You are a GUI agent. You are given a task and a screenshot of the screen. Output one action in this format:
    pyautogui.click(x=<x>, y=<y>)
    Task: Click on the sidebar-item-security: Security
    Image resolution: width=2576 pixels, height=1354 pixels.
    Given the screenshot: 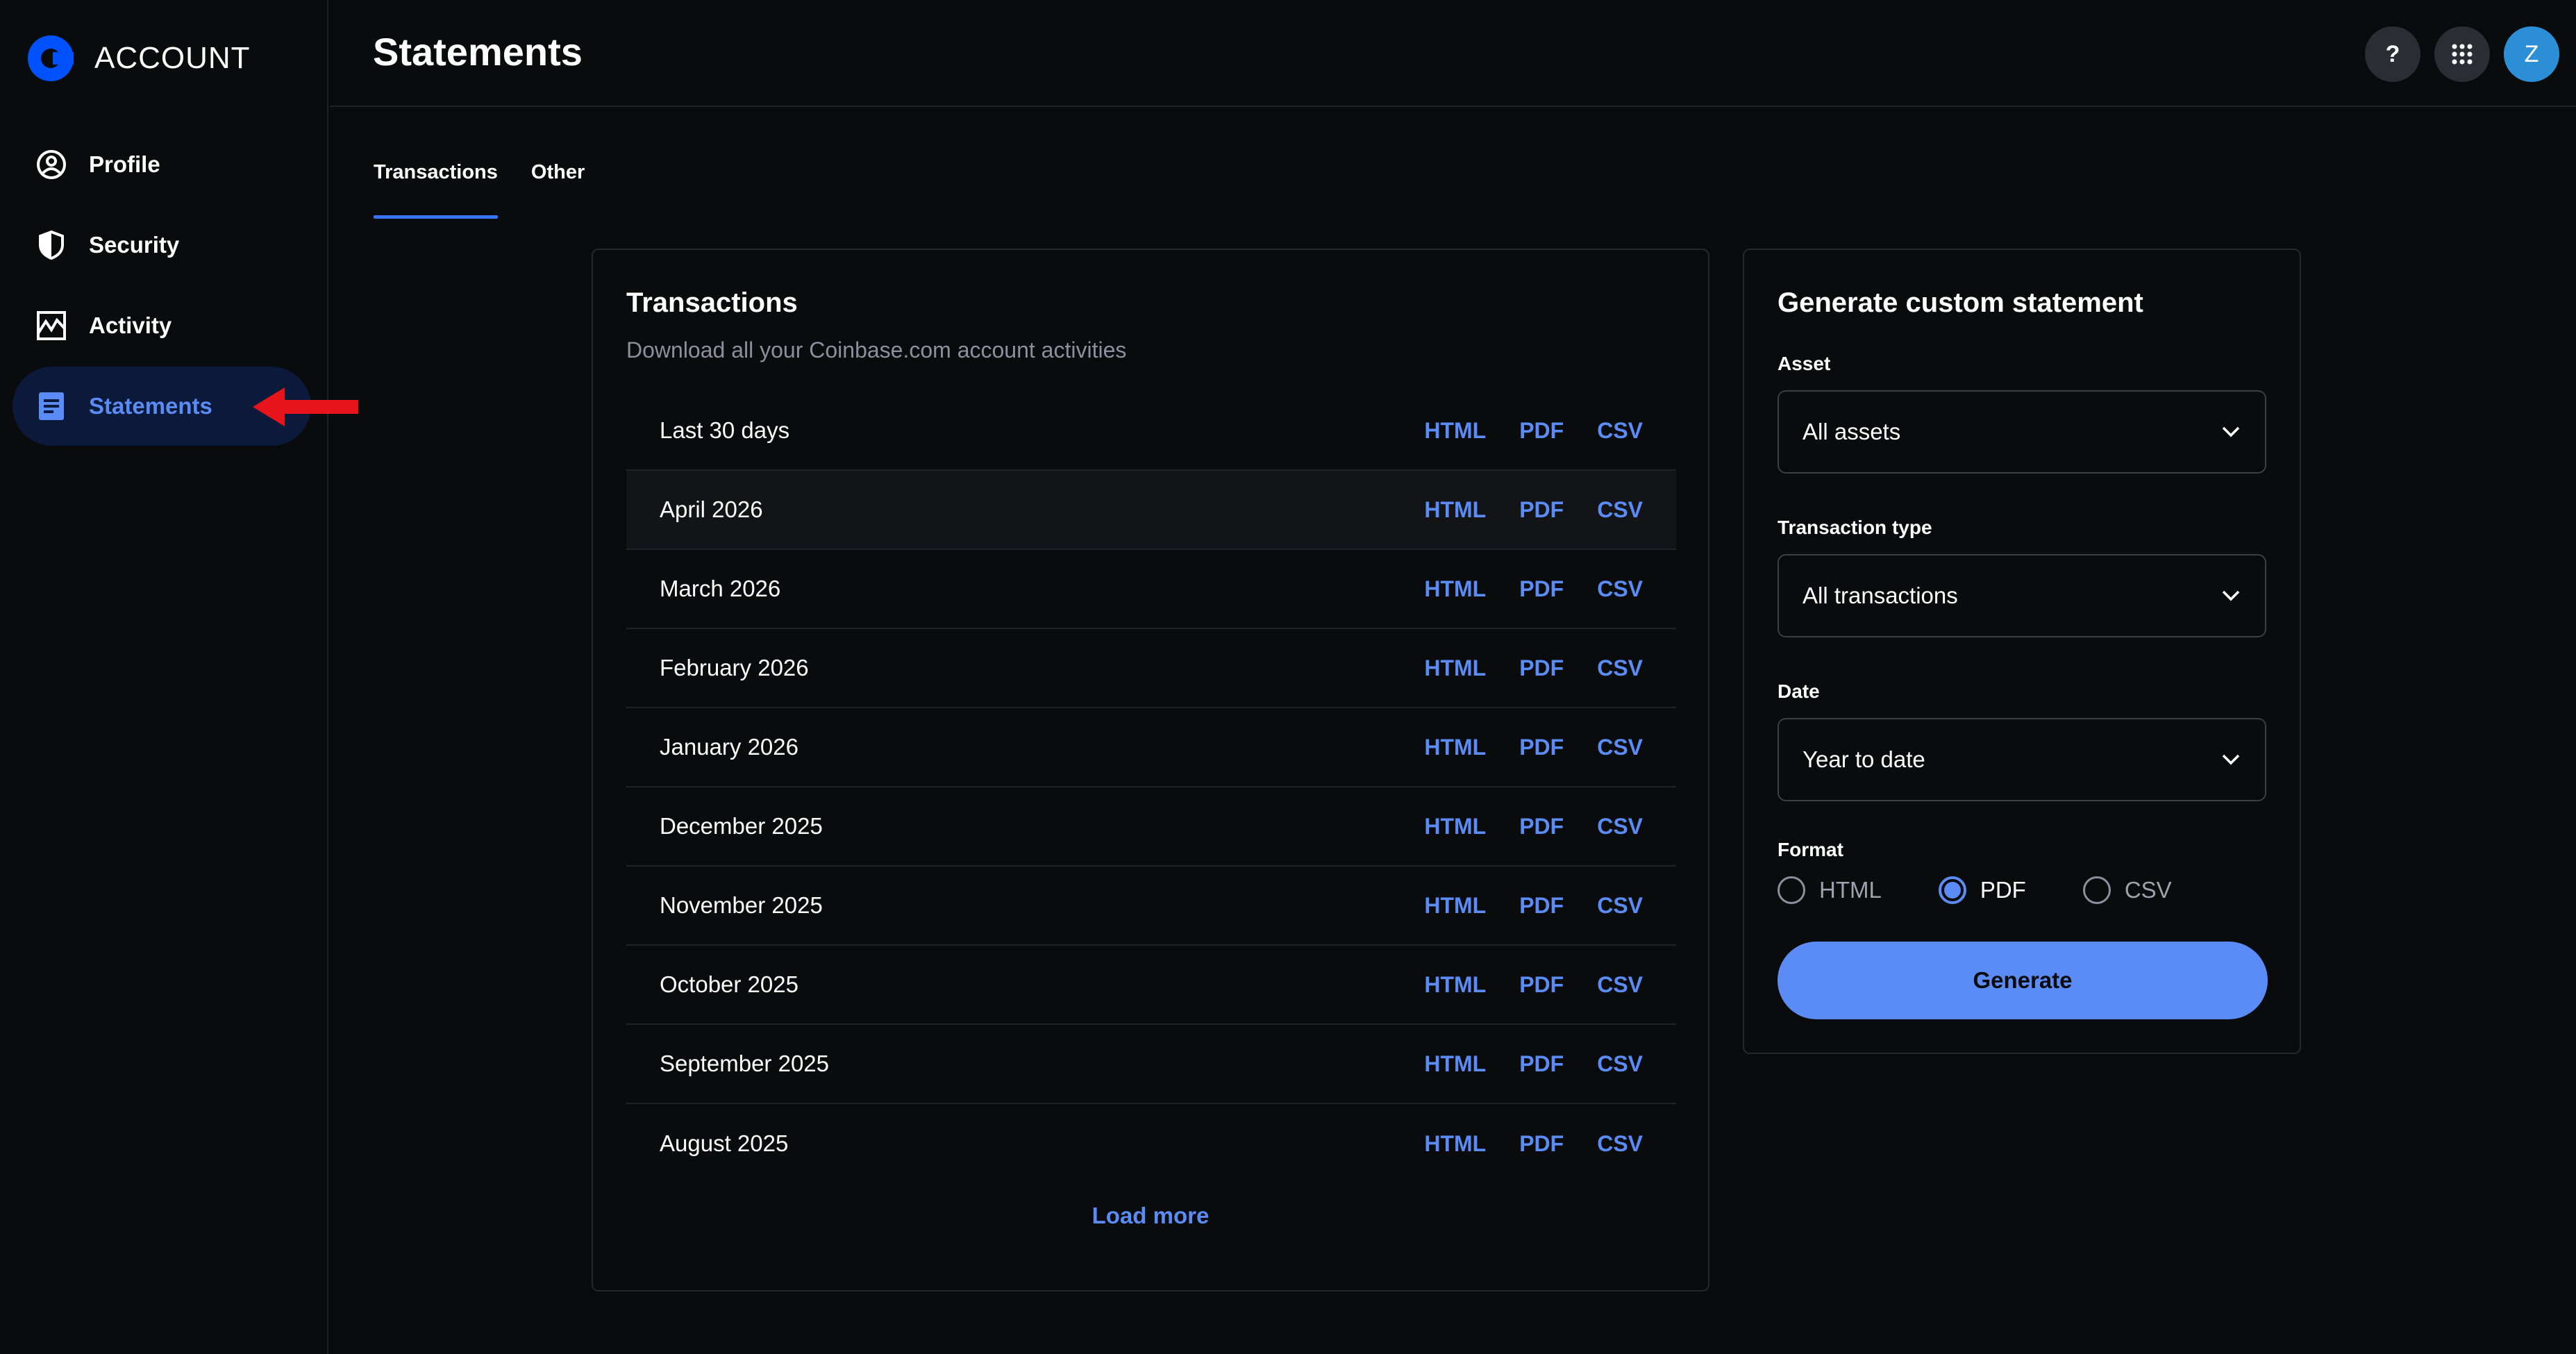 What is the action you would take?
    pyautogui.click(x=161, y=245)
    